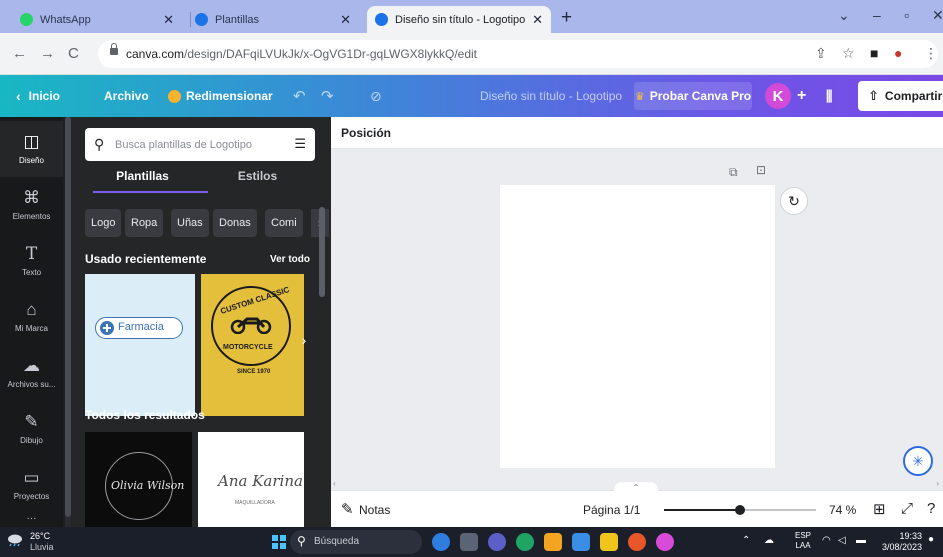 The width and height of the screenshot is (943, 557). I want to click on add-collaborator-button: +, so click(801, 96).